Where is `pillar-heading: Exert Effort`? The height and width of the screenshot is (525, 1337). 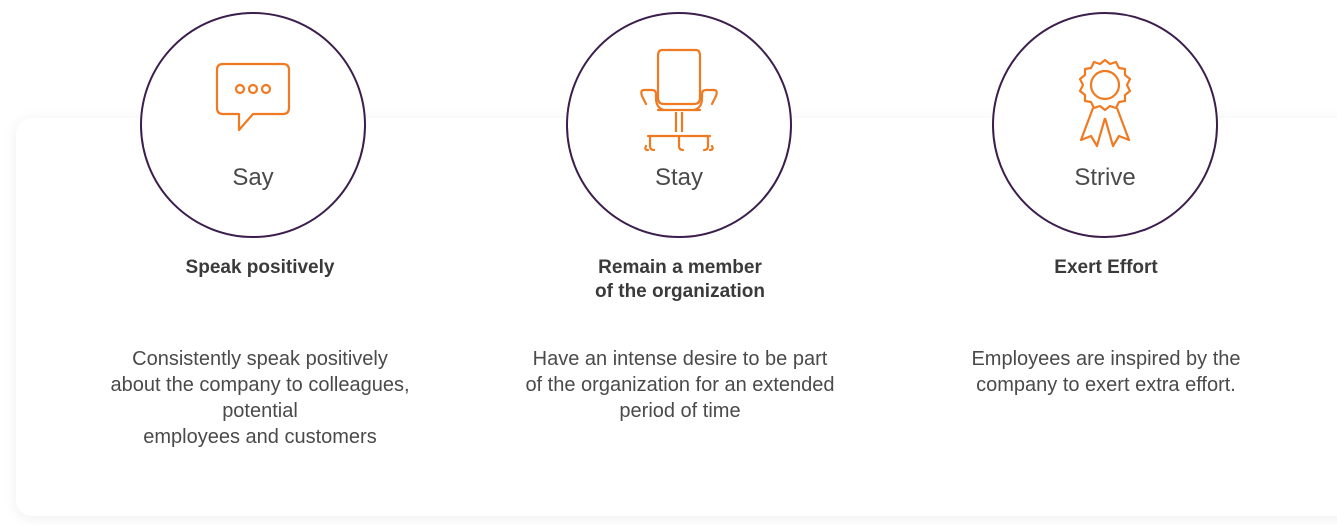
pillar-heading: Exert Effort is located at coordinates (1106, 267).